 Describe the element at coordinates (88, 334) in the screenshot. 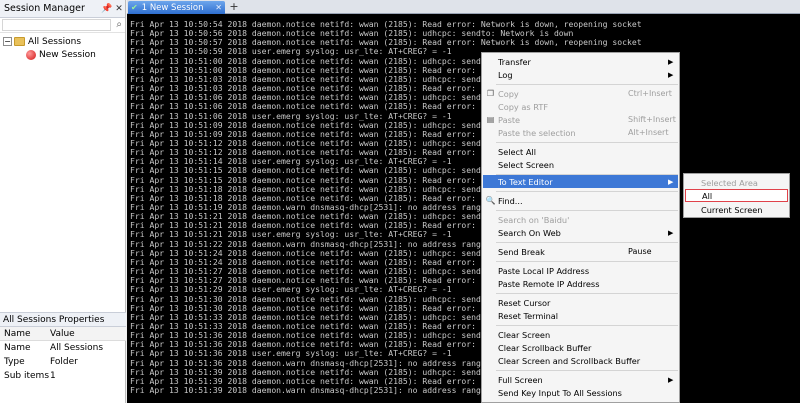

I see `column-header-value: Value` at that location.